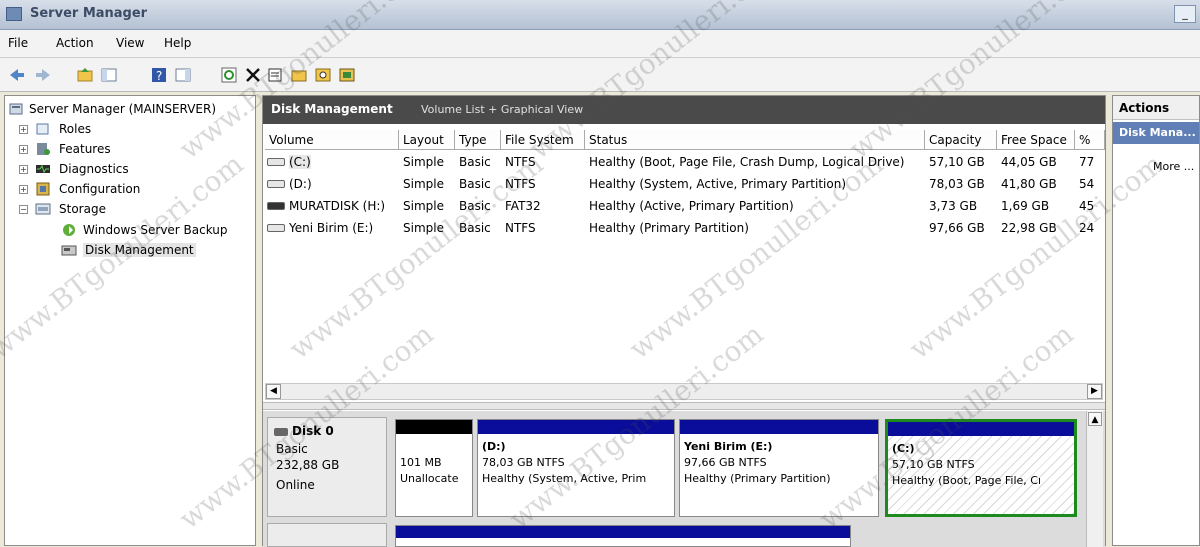 This screenshot has width=1200, height=547. Describe the element at coordinates (1029, 228) in the screenshot. I see `cell-free-space: 22,98 GB` at that location.